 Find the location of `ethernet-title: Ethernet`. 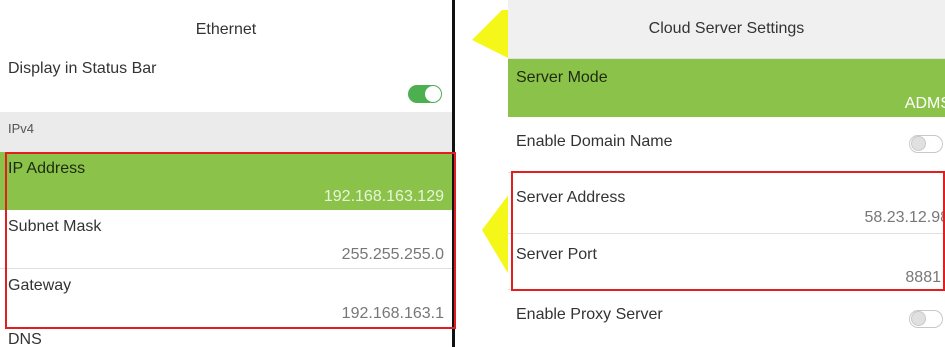

ethernet-title: Ethernet is located at coordinates (226, 30).